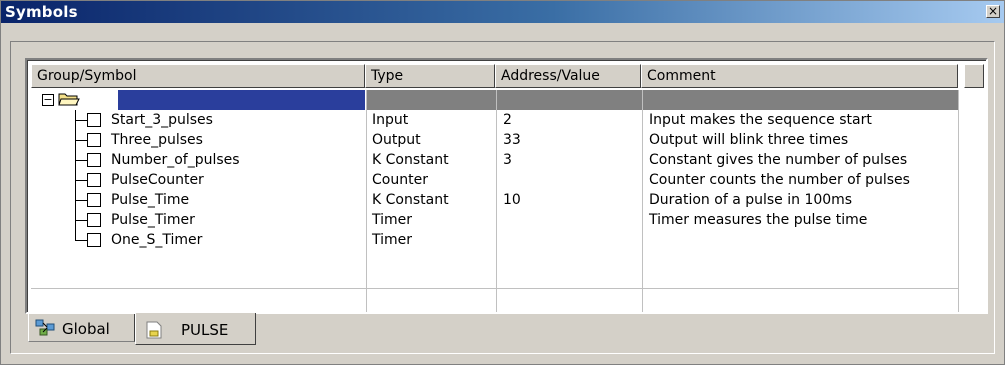  Describe the element at coordinates (430, 76) in the screenshot. I see `column-header-type: Type` at that location.